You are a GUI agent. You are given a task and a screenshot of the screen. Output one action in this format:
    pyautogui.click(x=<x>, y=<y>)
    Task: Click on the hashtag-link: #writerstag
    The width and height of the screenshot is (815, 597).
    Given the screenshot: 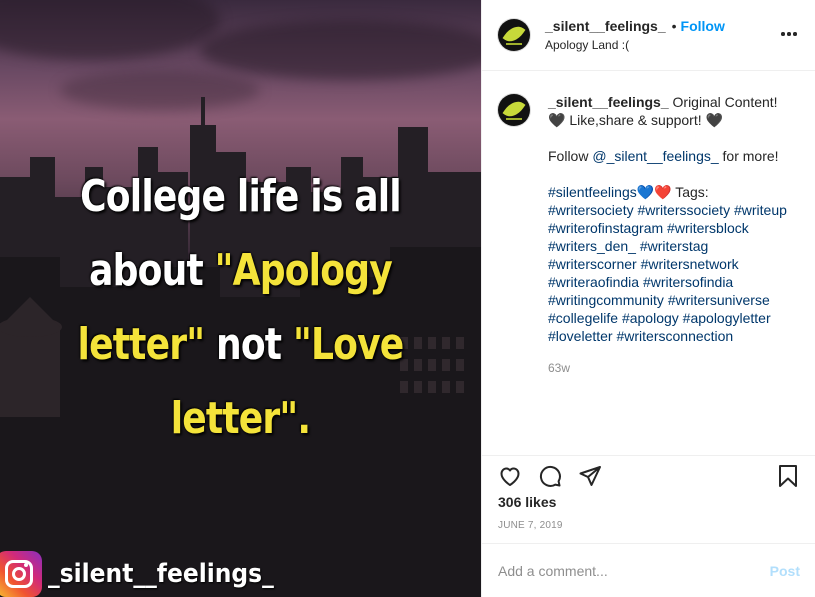 What is the action you would take?
    pyautogui.click(x=674, y=246)
    